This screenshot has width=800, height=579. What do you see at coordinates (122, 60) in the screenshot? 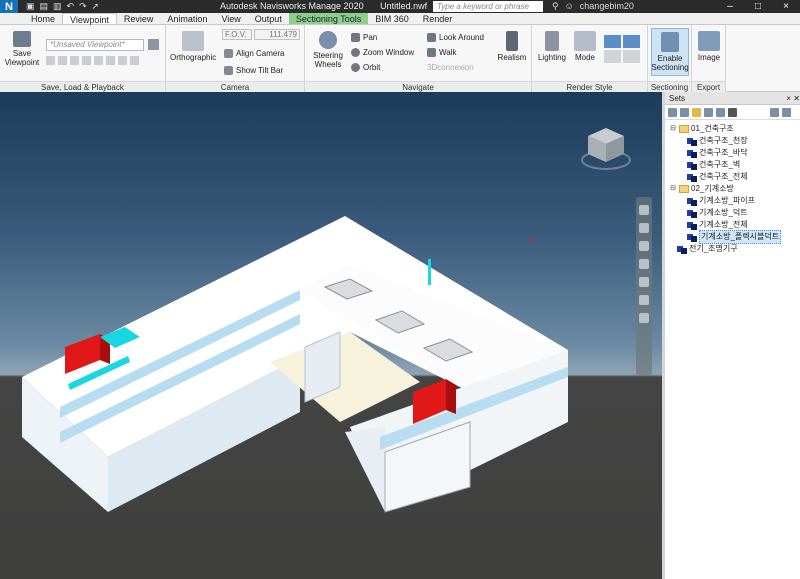
I see `next-frame-icon` at bounding box center [122, 60].